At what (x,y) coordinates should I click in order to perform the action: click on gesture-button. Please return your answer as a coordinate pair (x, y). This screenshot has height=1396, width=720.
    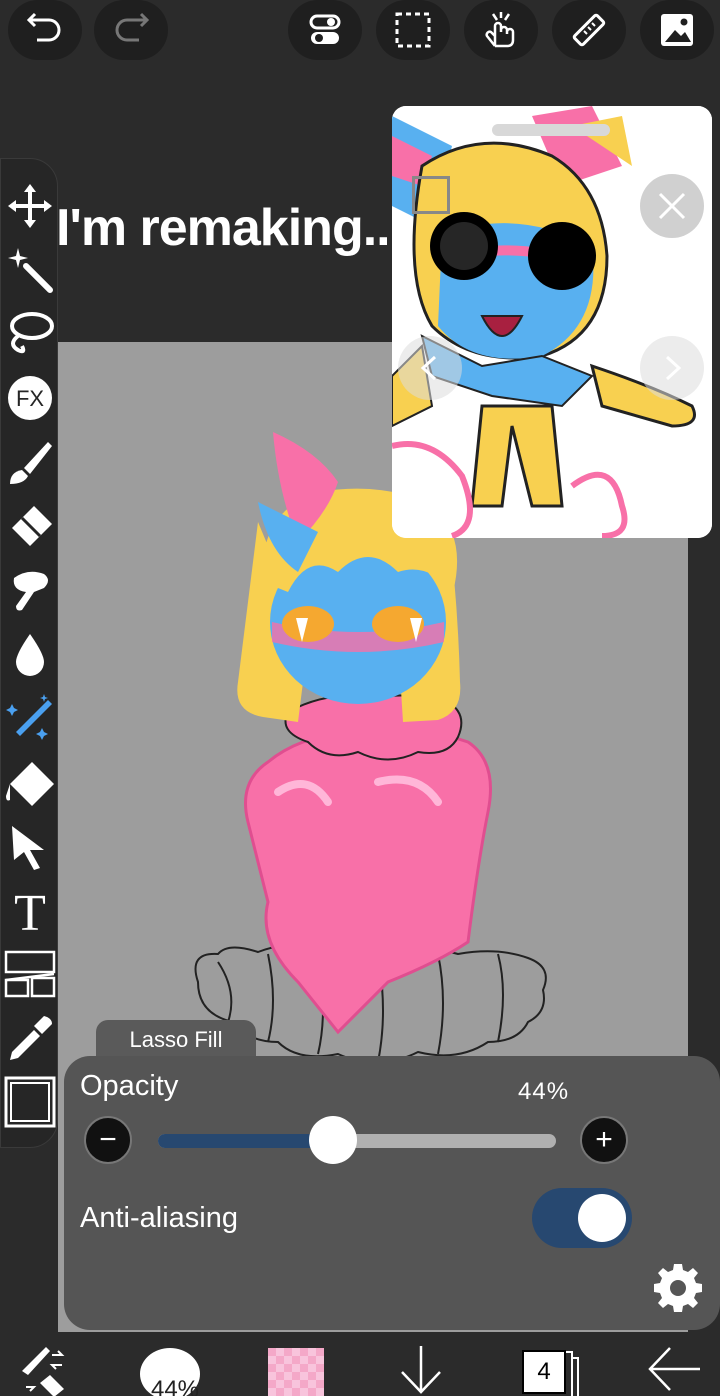
    Looking at the image, I should click on (501, 30).